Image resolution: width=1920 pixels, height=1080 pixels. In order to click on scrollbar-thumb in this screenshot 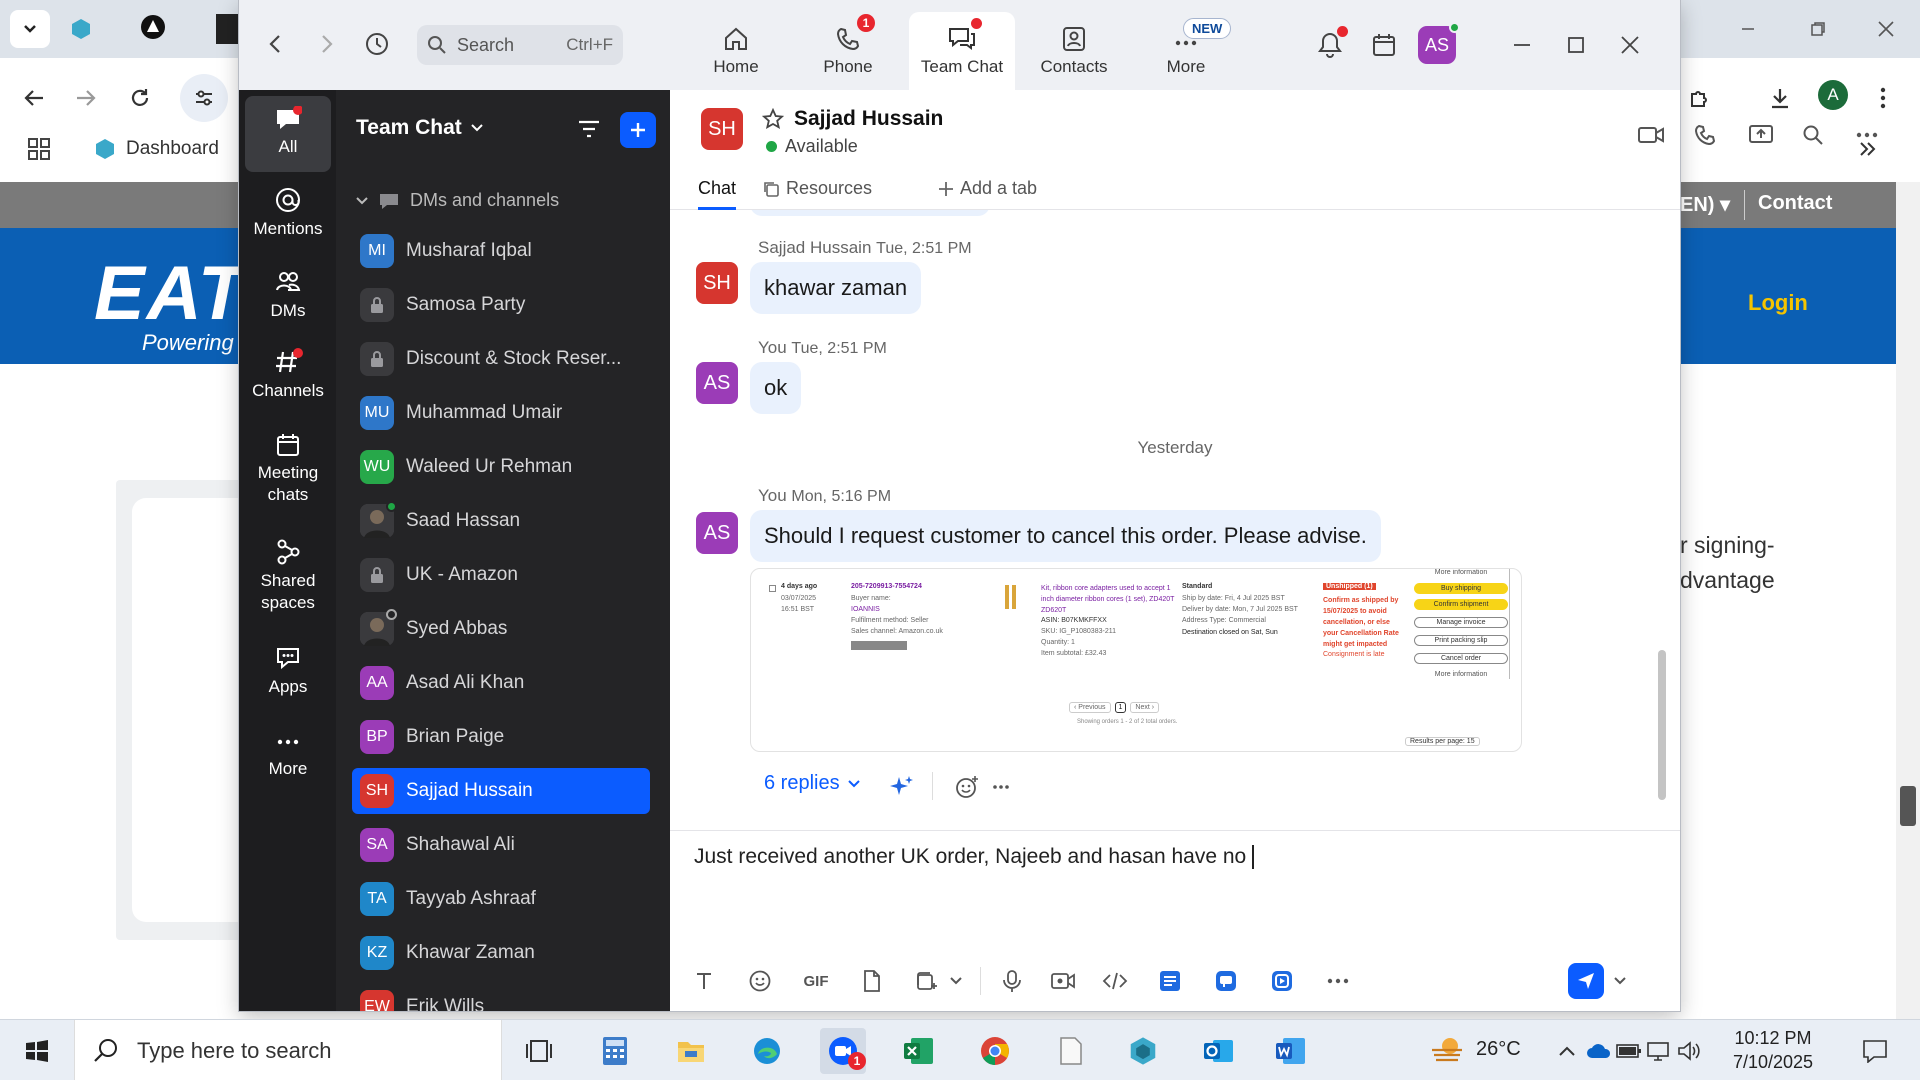, I will do `click(1908, 806)`.